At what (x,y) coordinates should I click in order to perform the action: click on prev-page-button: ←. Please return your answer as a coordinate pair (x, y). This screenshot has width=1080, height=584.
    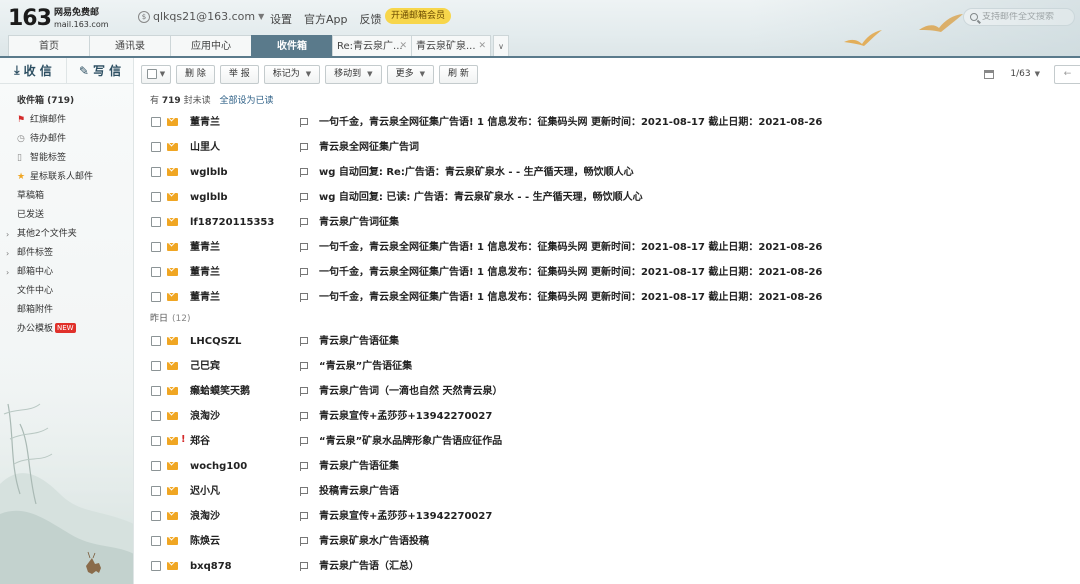
    Looking at the image, I should click on (1067, 74).